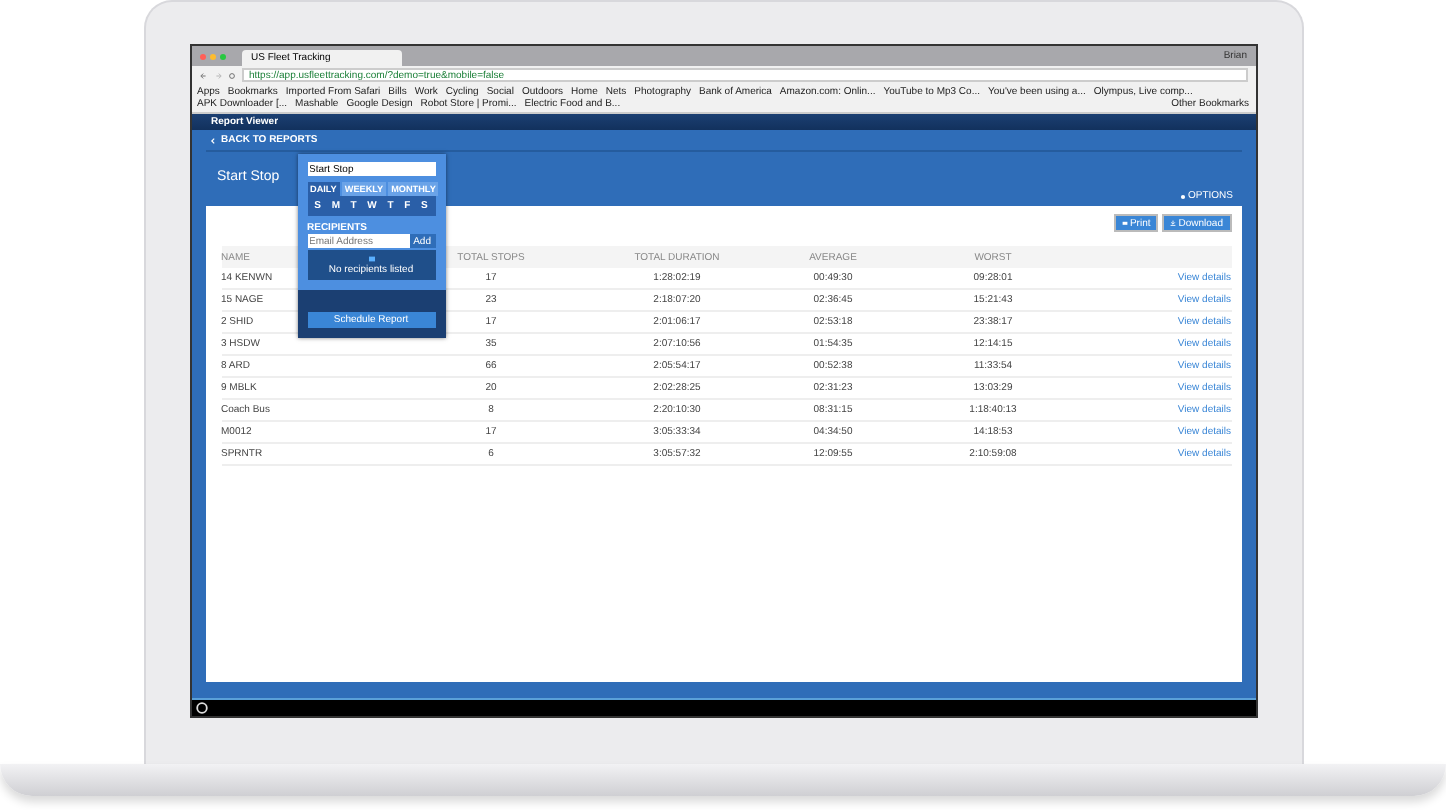 The height and width of the screenshot is (810, 1446). What do you see at coordinates (201, 708) in the screenshot?
I see `start-icon` at bounding box center [201, 708].